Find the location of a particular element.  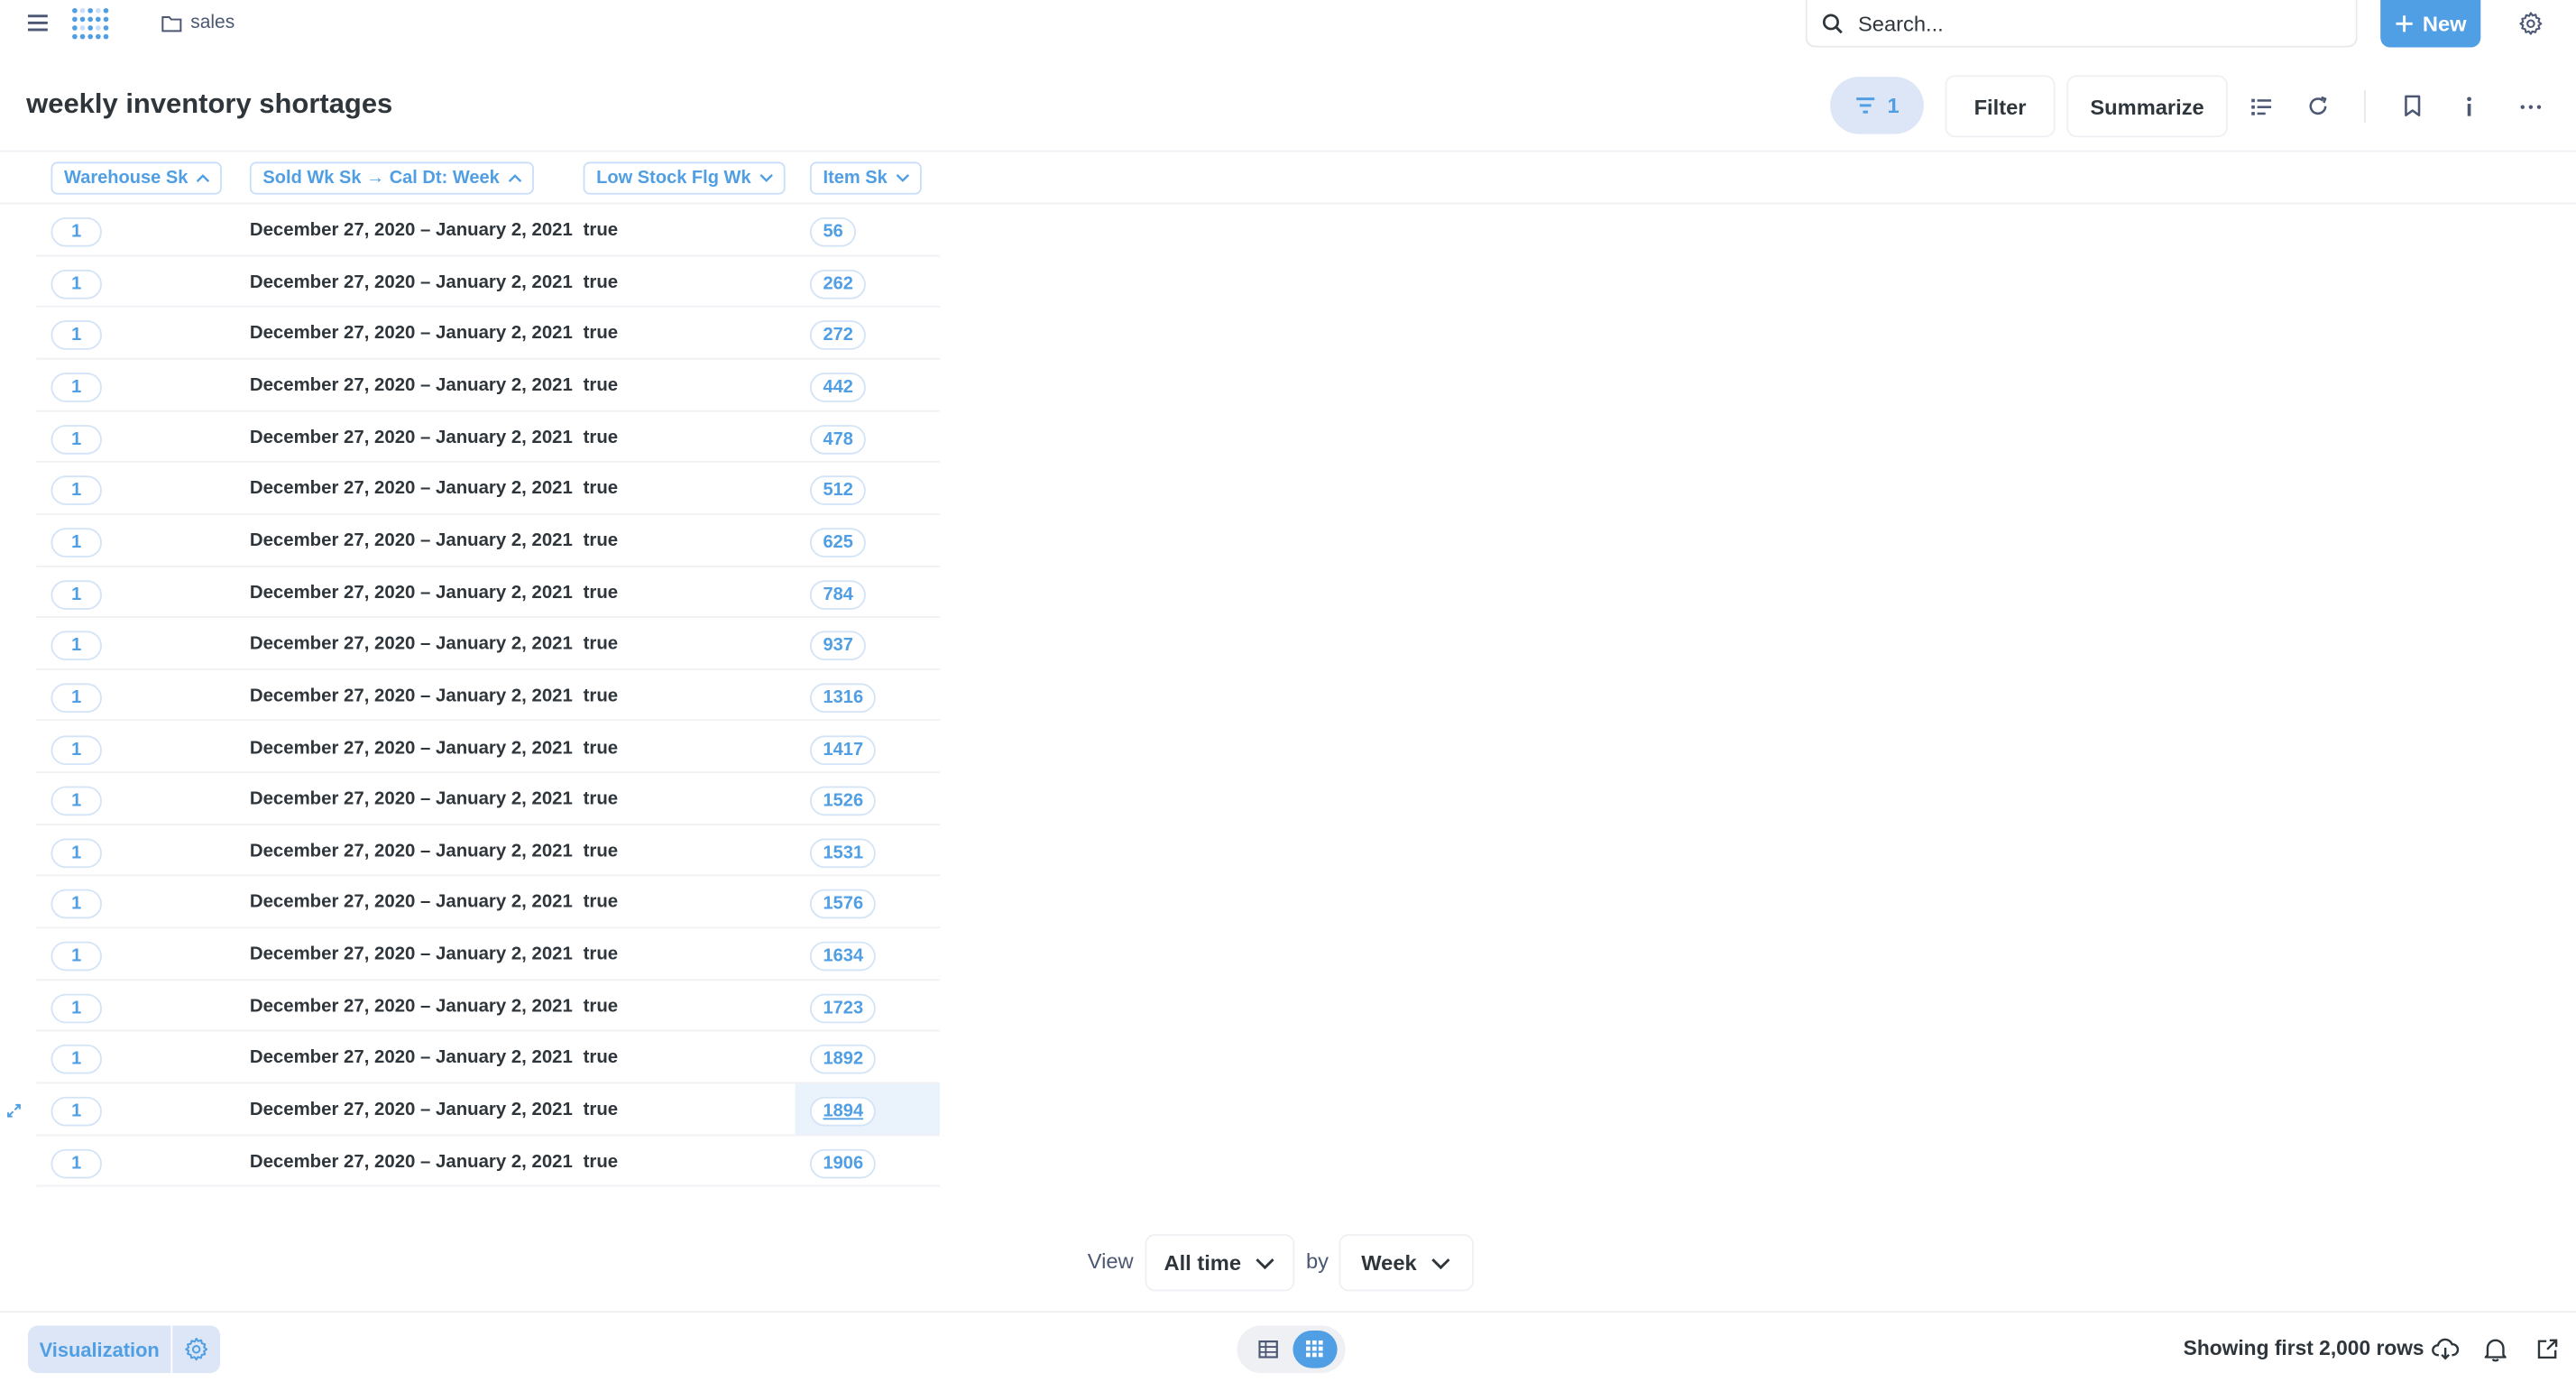

item-sk-cell: 1531 is located at coordinates (843, 853).